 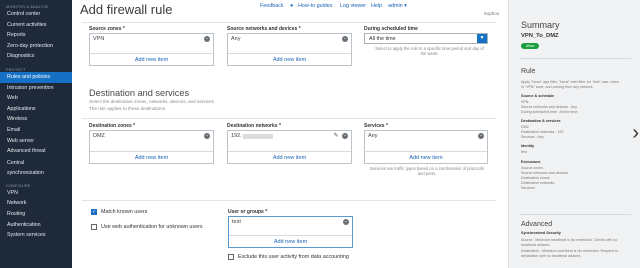 What do you see at coordinates (540, 25) in the screenshot?
I see `summary-title: Summary` at bounding box center [540, 25].